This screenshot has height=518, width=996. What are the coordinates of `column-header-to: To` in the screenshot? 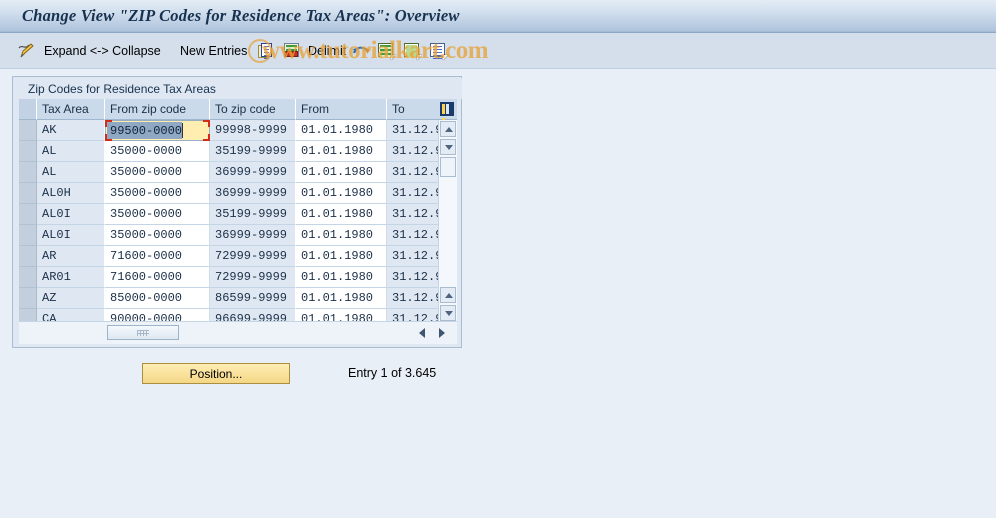 It's located at (413, 109).